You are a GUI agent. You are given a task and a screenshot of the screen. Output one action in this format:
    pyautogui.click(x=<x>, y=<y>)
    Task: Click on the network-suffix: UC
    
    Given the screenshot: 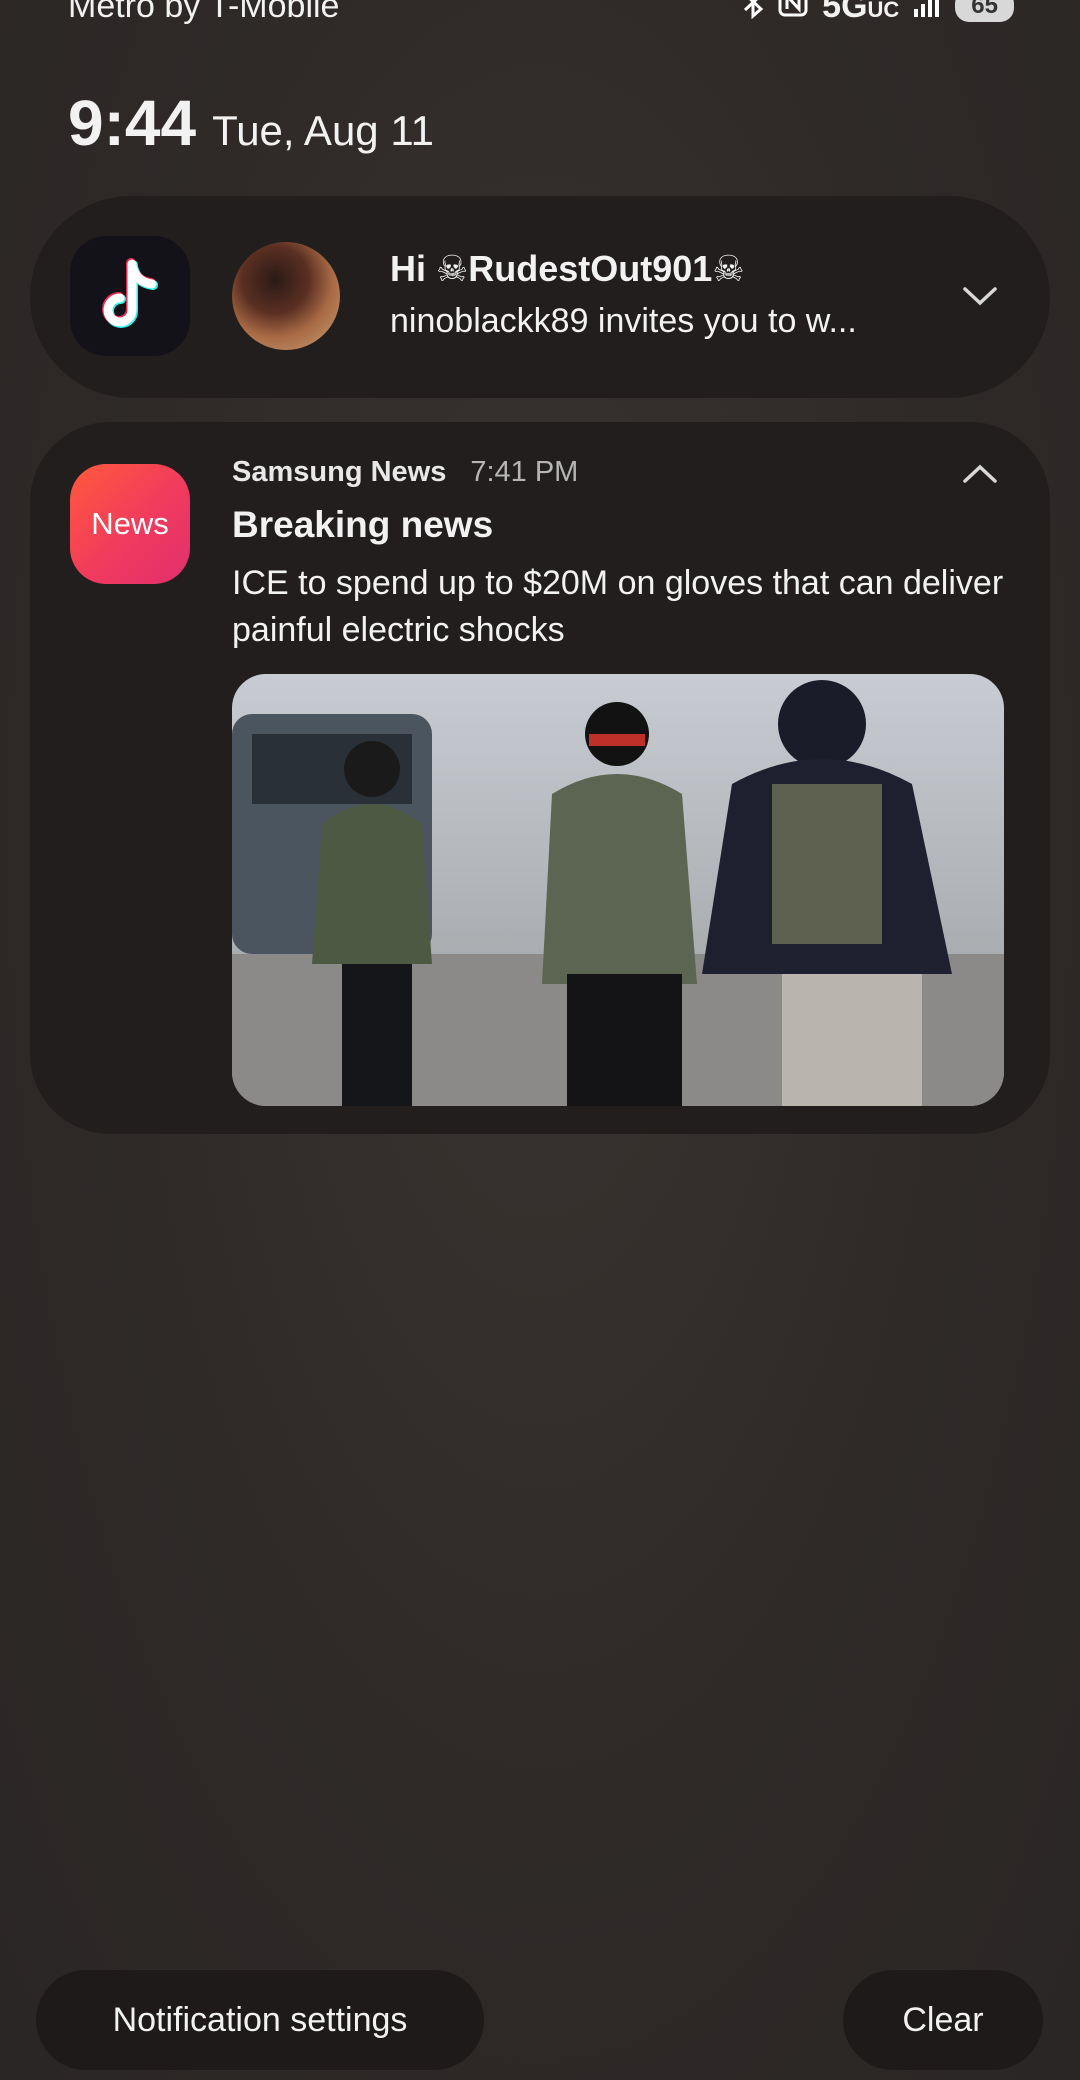 What is the action you would take?
    pyautogui.click(x=883, y=11)
    